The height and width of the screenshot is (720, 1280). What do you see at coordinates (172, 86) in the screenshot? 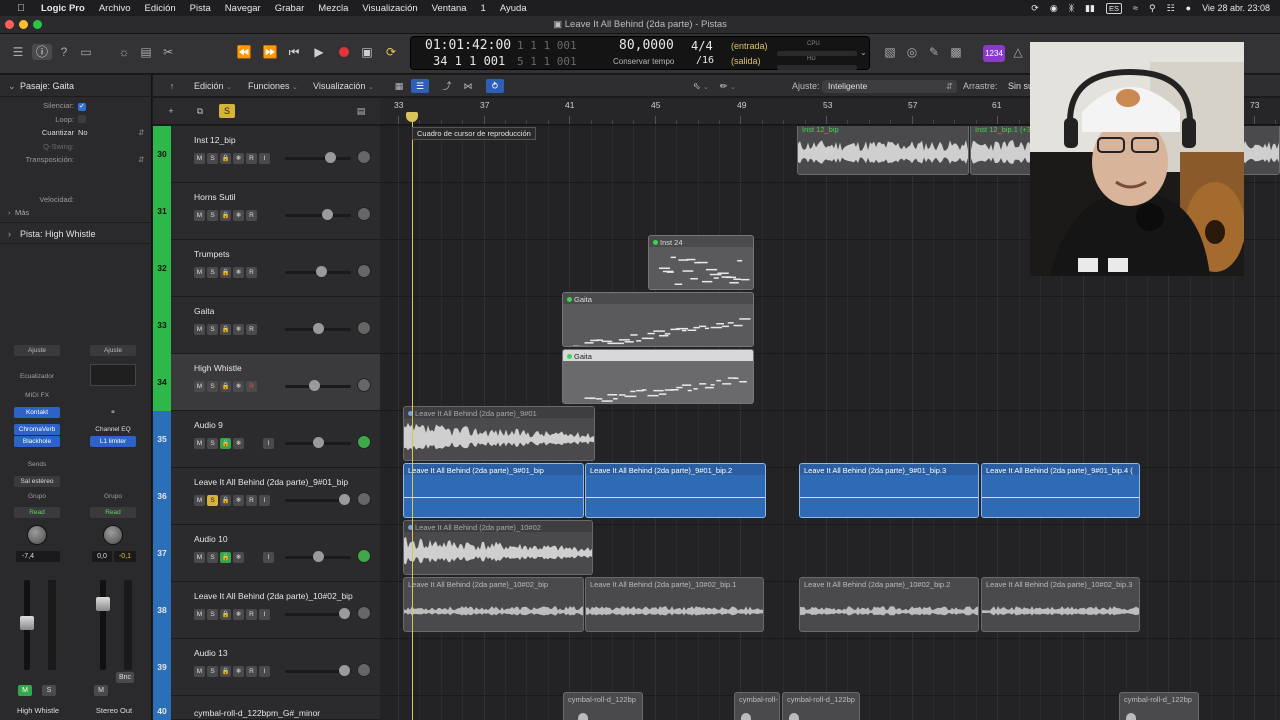
I see `back-arrow-icon: ↑` at bounding box center [172, 86].